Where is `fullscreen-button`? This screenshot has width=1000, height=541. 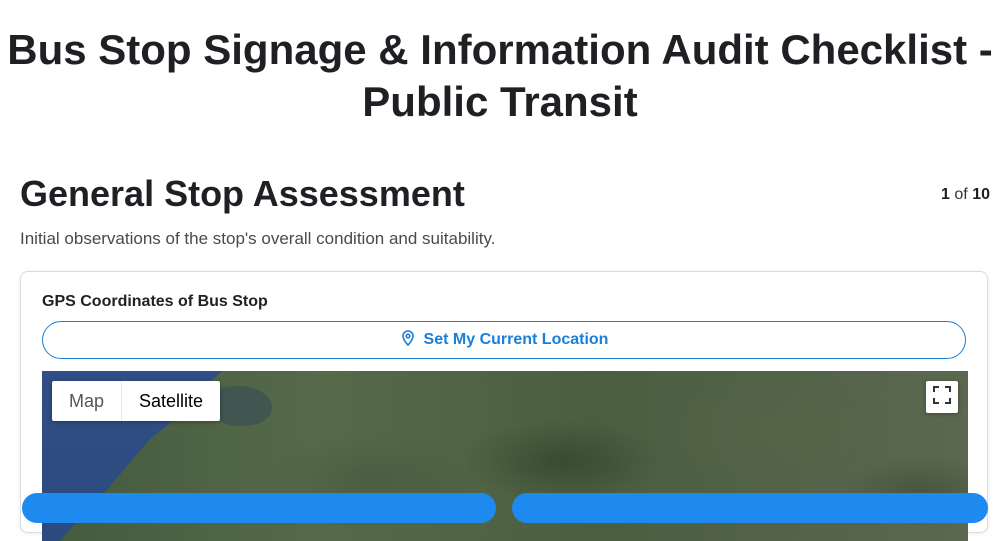 fullscreen-button is located at coordinates (942, 397).